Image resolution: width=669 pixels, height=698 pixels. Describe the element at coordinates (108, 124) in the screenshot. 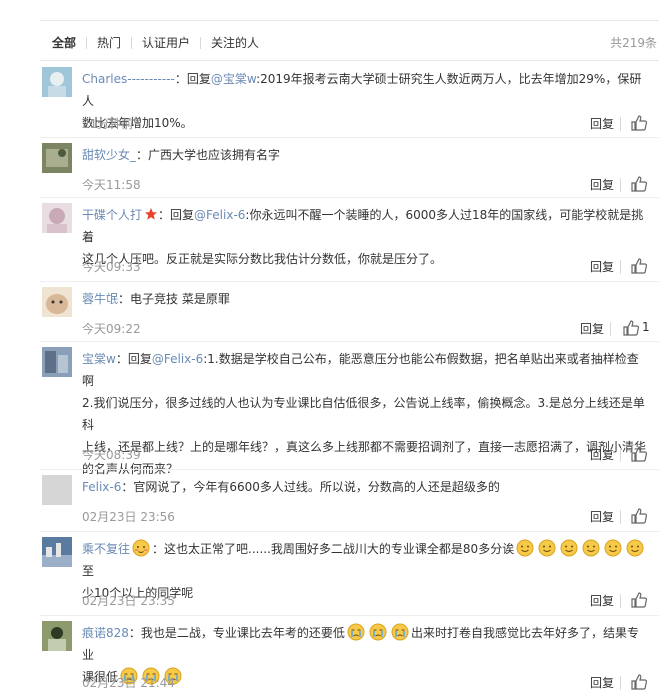

I see `comment-time: 21分钟前` at that location.